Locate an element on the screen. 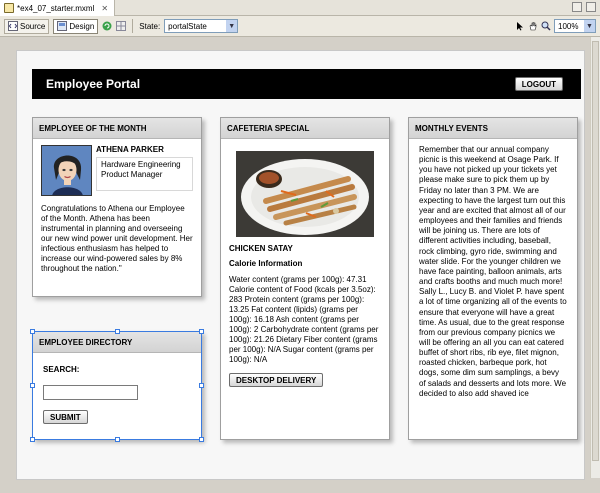  refresh-icon is located at coordinates (107, 26).